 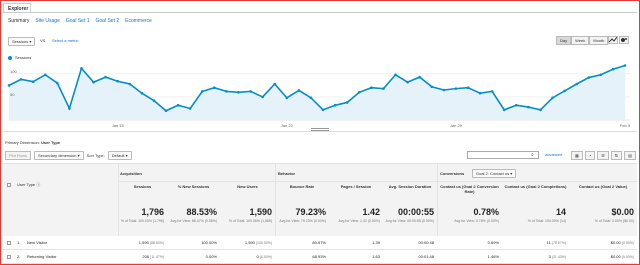 I want to click on row-cell: 3 (21.43%), so click(x=534, y=256).